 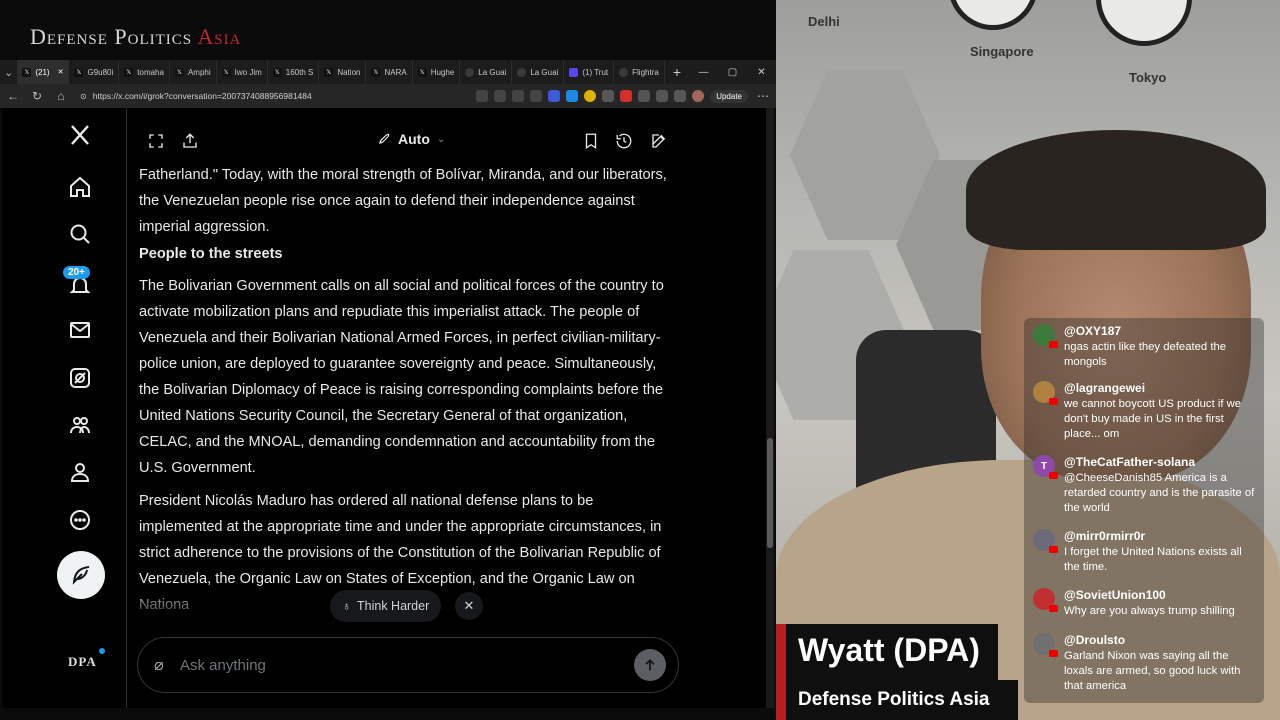 What do you see at coordinates (1095, 640) in the screenshot?
I see `chat-username: @Droulsto` at bounding box center [1095, 640].